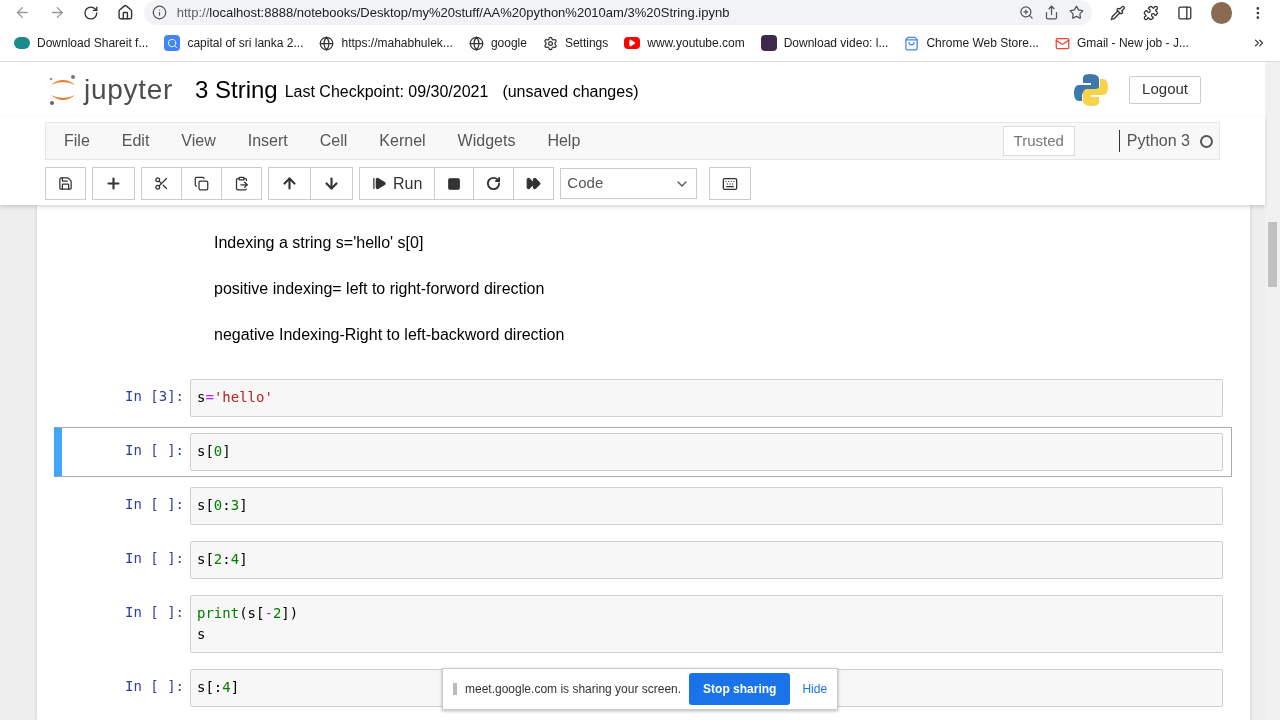 The image size is (1280, 720). I want to click on markdown-paragraph: Indexing a string s='hello' s[0], so click(319, 243).